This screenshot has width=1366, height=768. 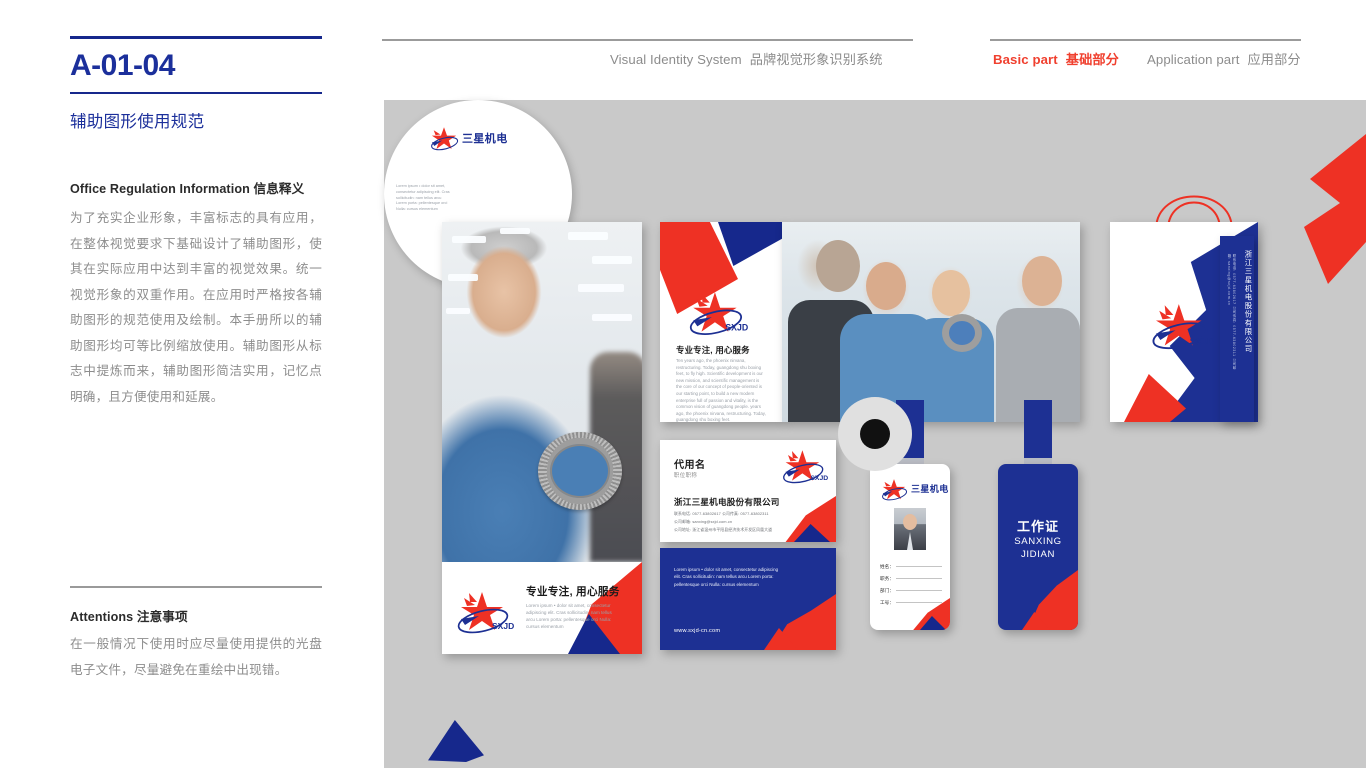 I want to click on namecard-job-title: 职位职称, so click(x=686, y=476).